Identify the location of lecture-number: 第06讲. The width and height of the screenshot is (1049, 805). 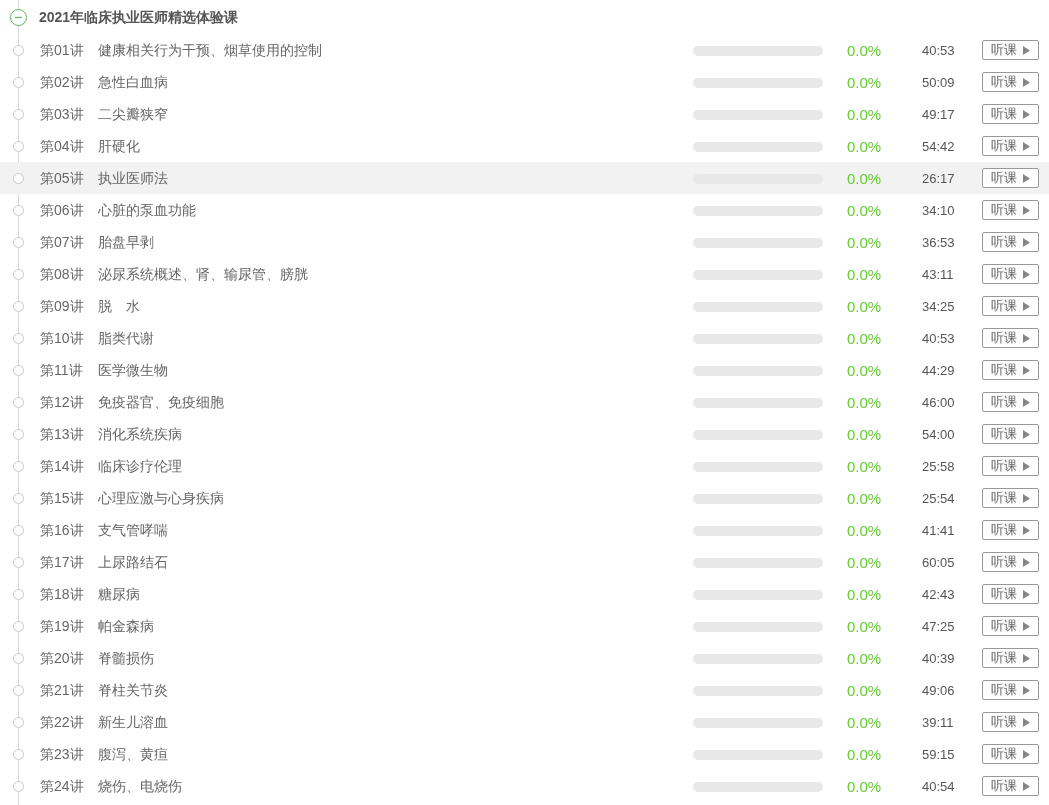
(62, 210).